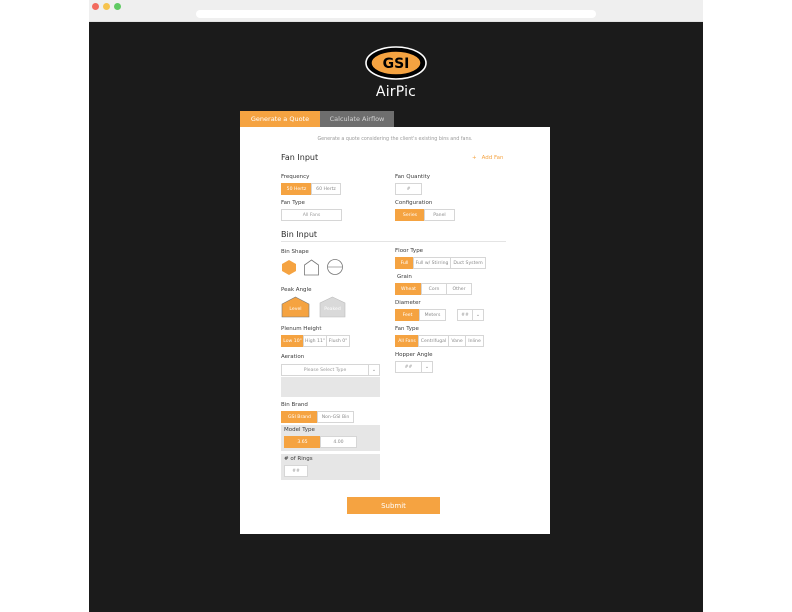 The image size is (792, 612). I want to click on aeration-select: Please Select Type ⌄, so click(330, 370).